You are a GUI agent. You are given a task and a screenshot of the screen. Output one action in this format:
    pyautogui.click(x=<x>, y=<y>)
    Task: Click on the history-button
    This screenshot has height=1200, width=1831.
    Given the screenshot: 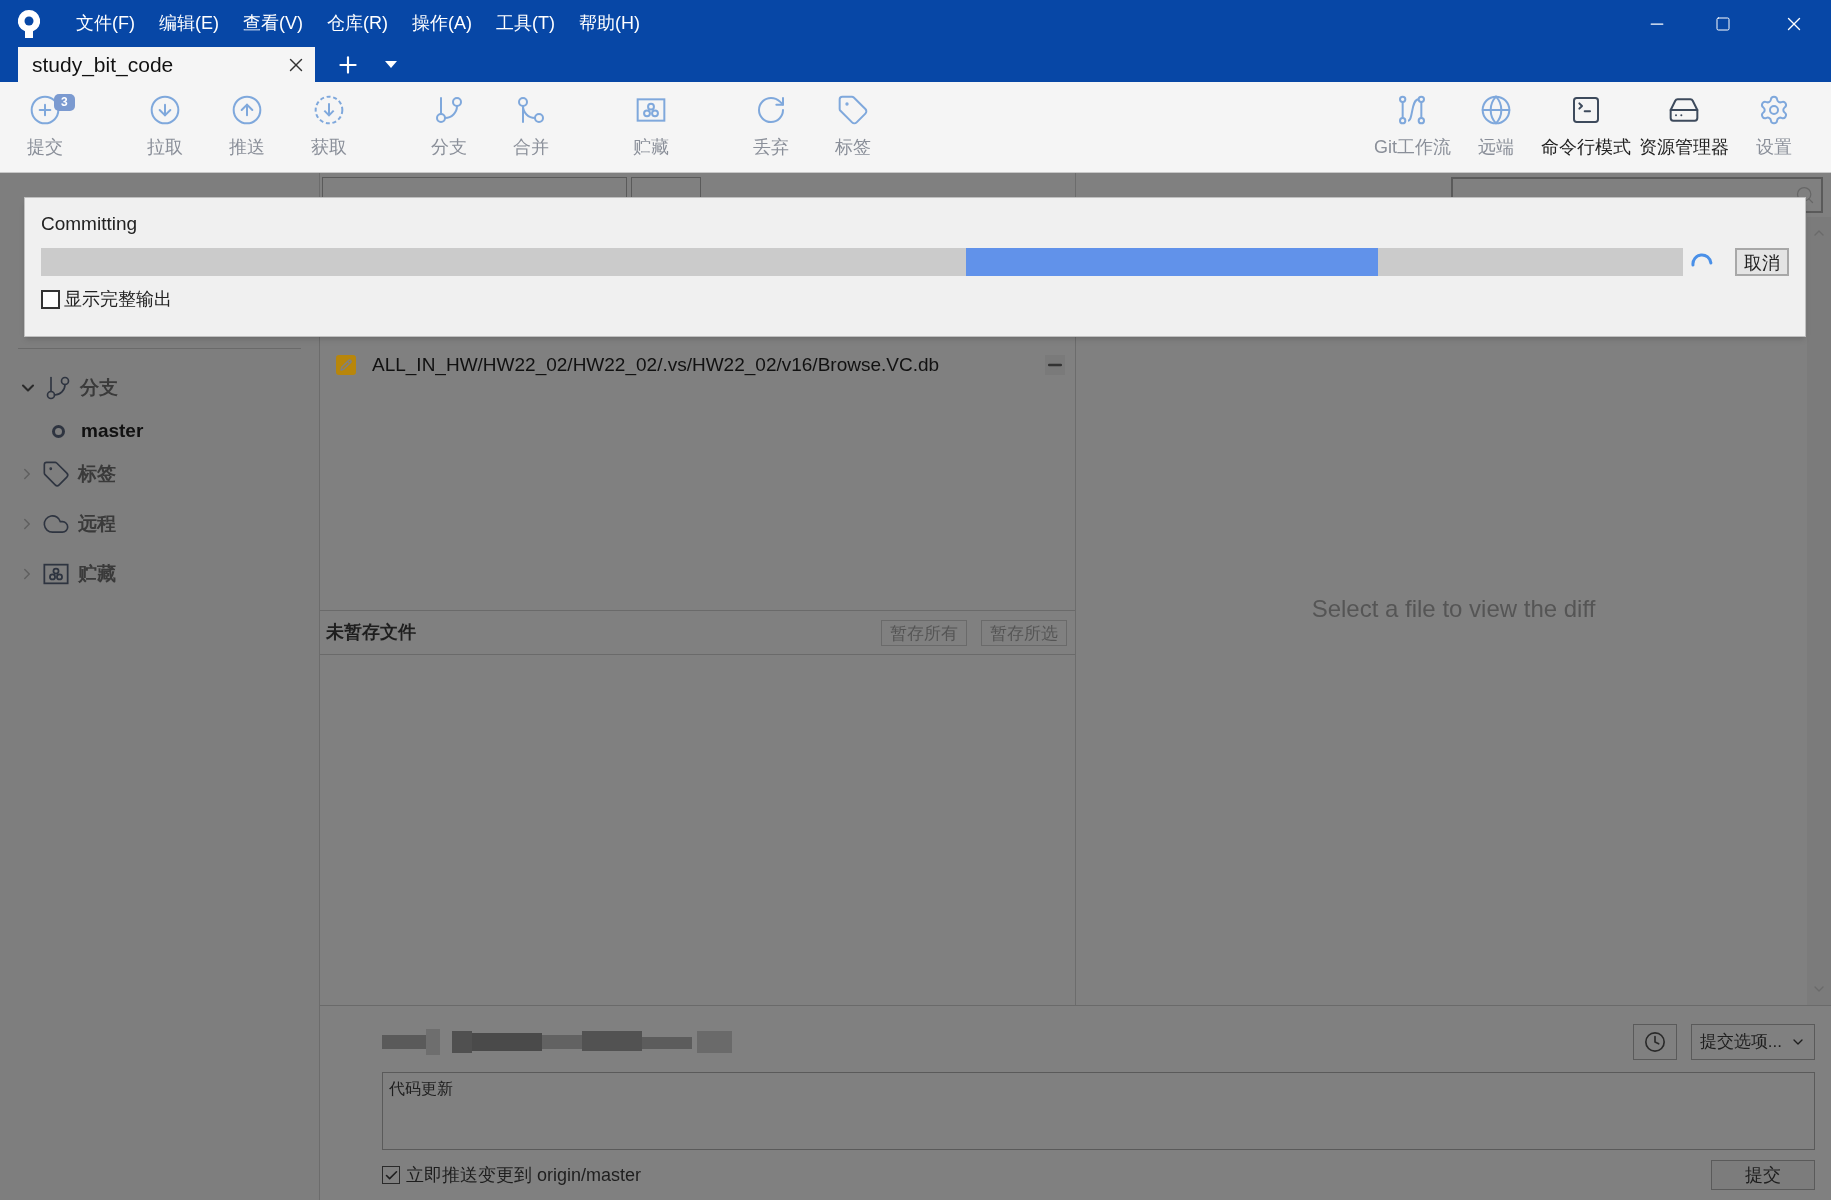 What is the action you would take?
    pyautogui.click(x=1654, y=1042)
    